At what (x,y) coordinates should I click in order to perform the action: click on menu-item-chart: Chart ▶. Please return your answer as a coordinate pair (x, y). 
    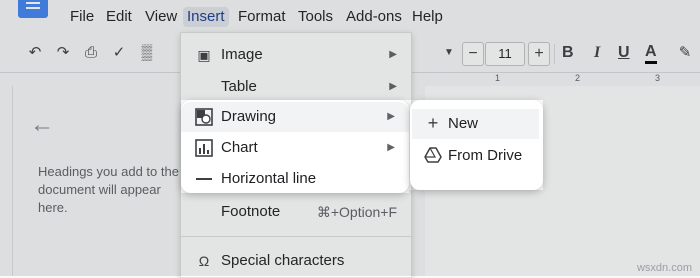
    Looking at the image, I should click on (295, 148).